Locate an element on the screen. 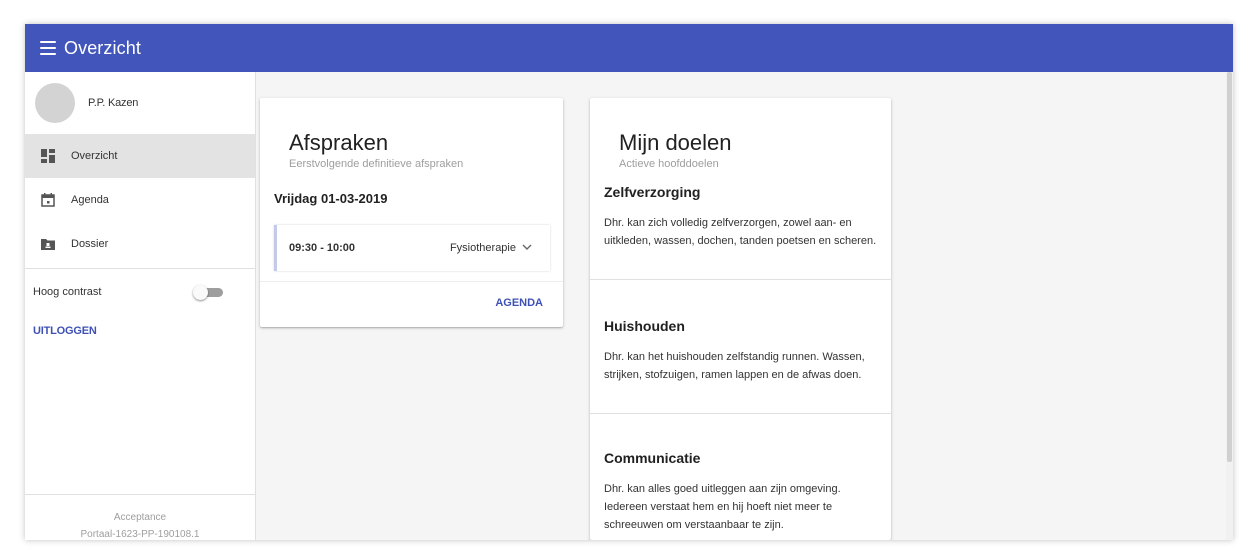  goal-title: Communicatie is located at coordinates (652, 458).